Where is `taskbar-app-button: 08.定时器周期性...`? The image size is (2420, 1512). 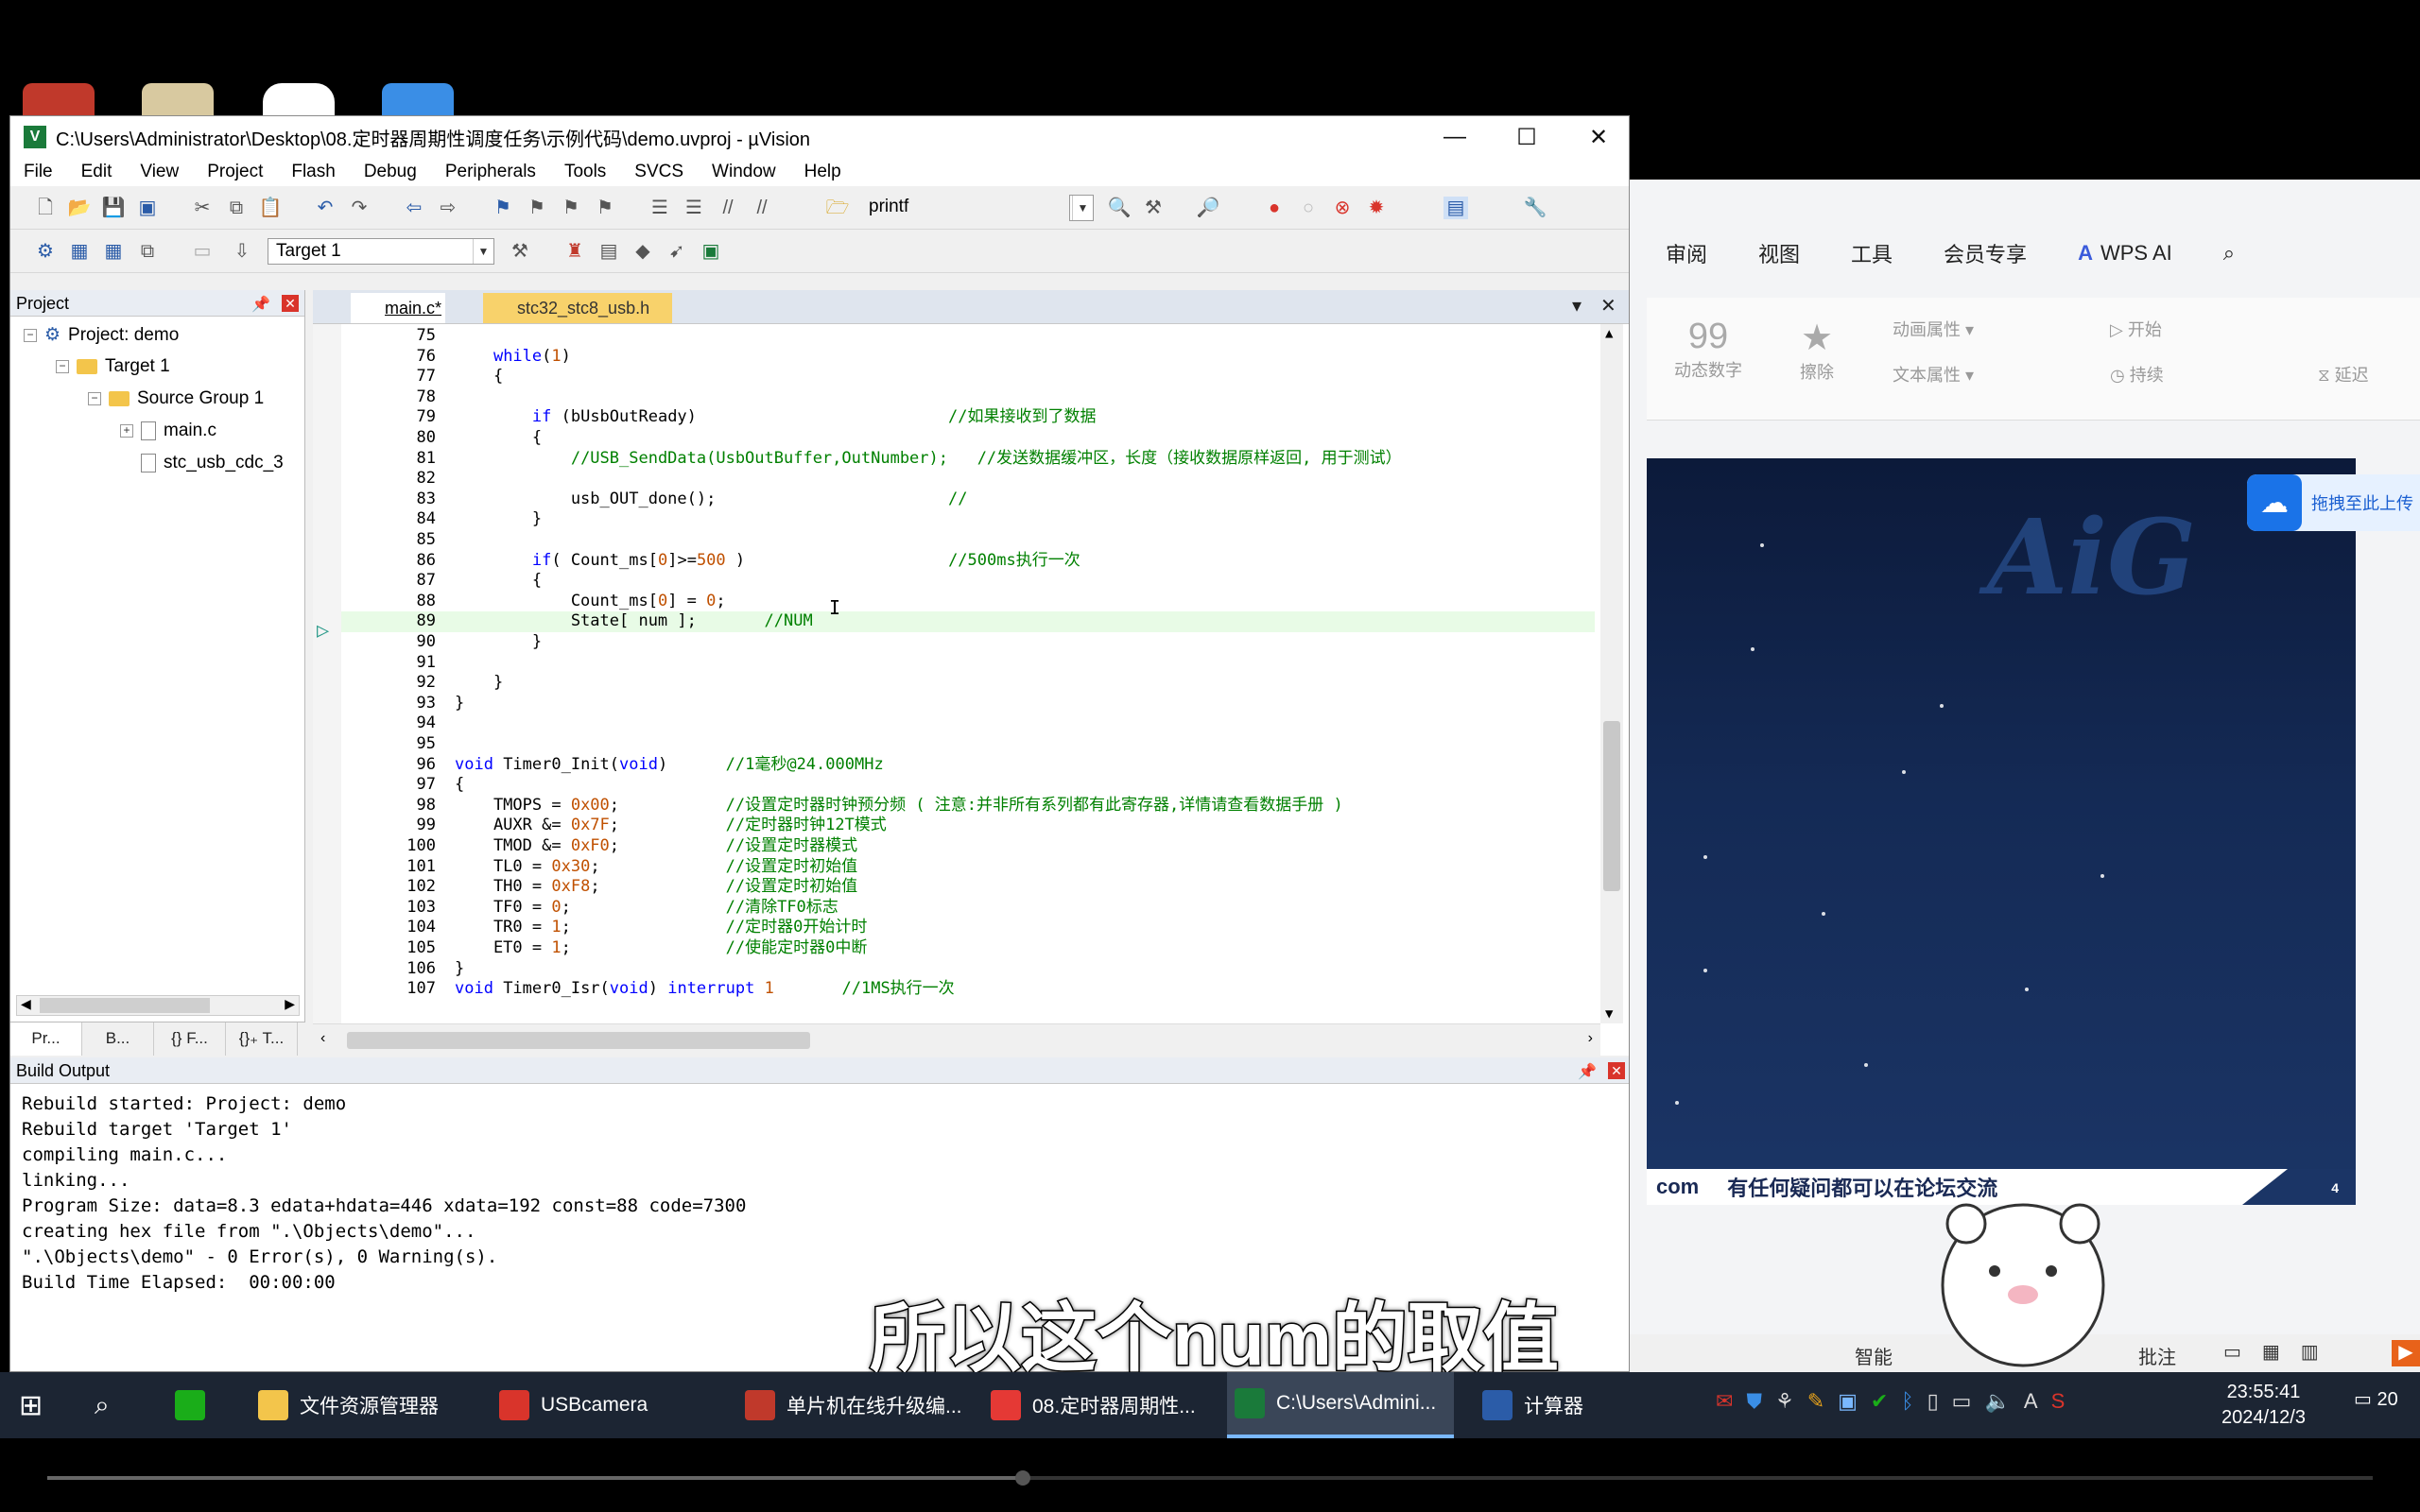
taskbar-app-button: 08.定时器周期性... is located at coordinates (1101, 1405).